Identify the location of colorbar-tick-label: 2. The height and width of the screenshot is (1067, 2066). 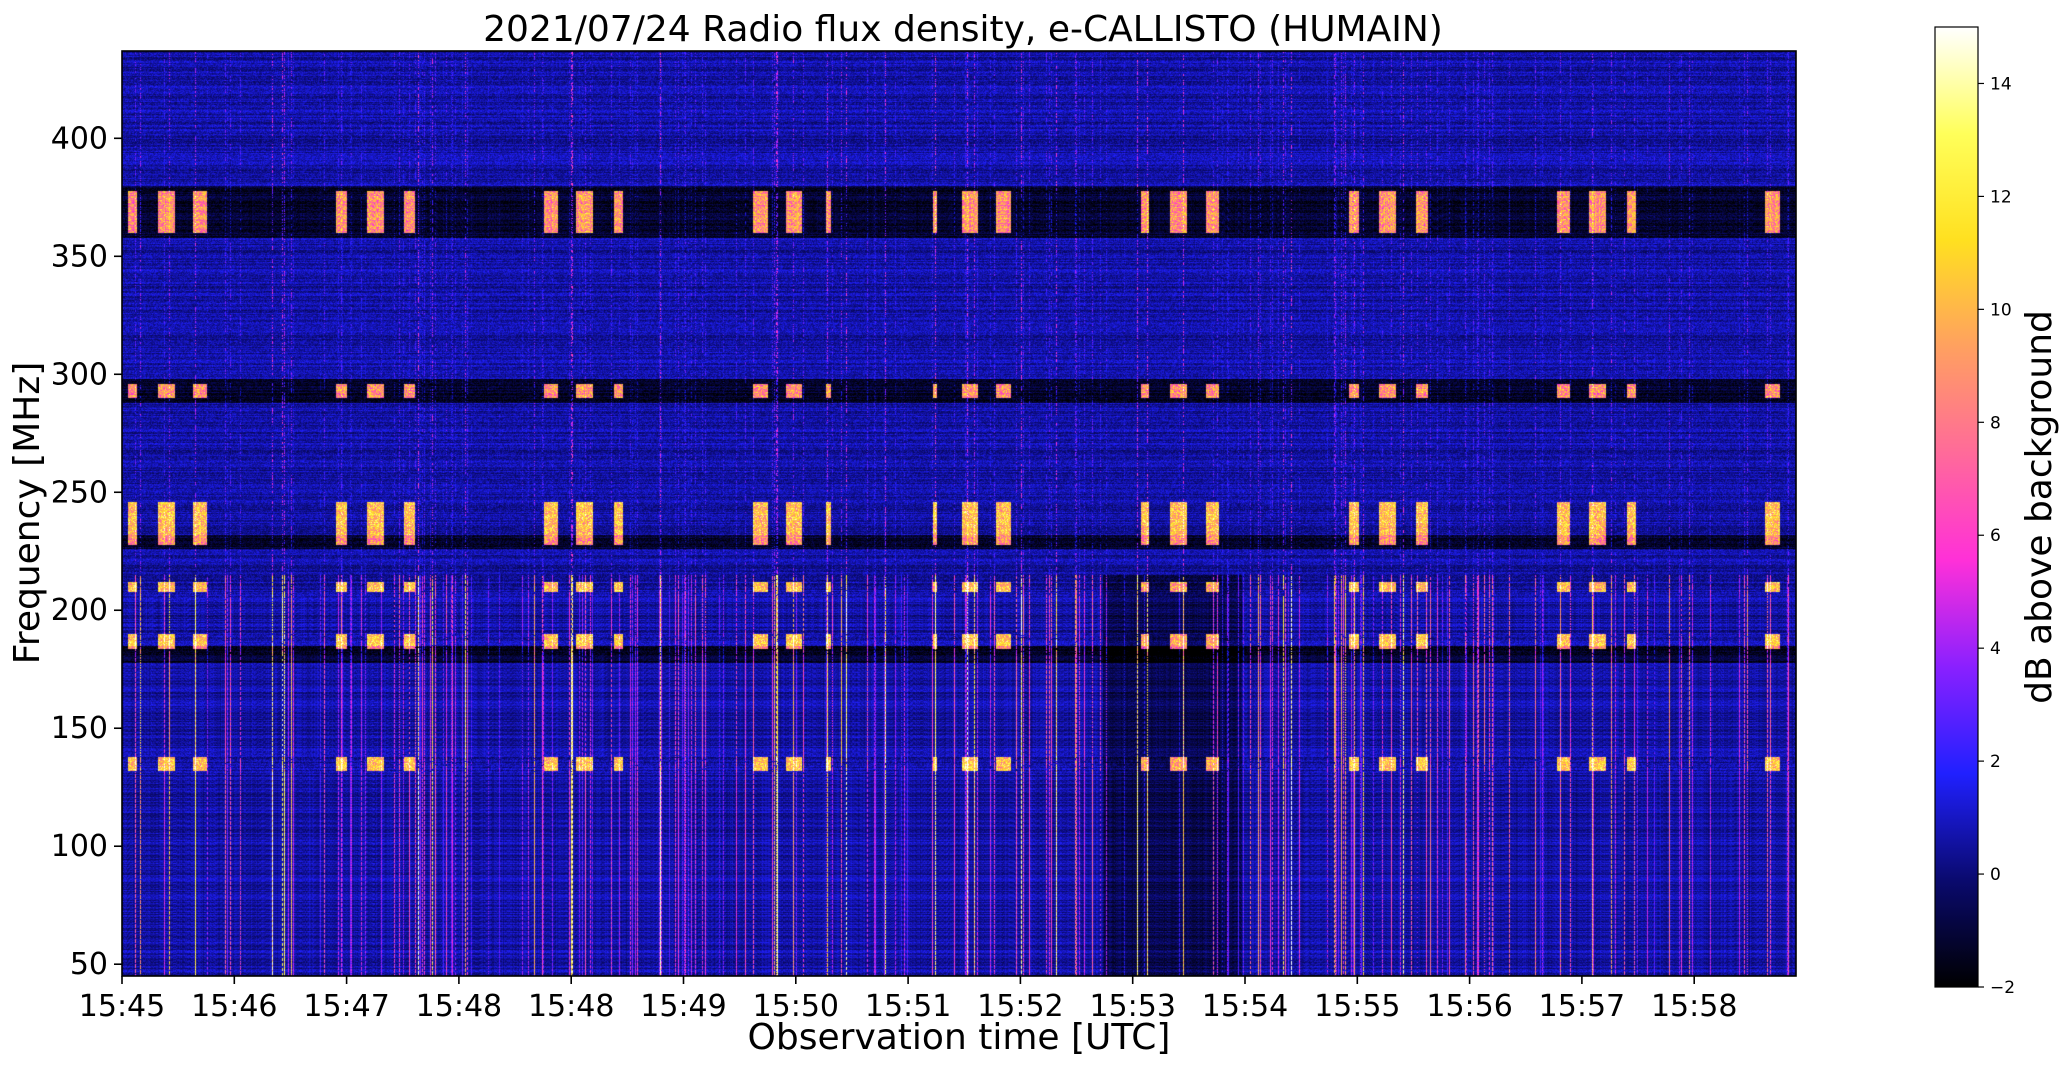
(1995, 762).